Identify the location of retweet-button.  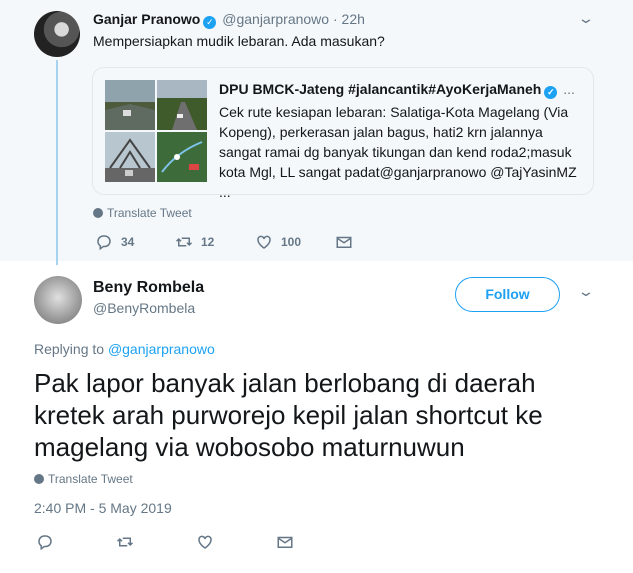
(129, 542).